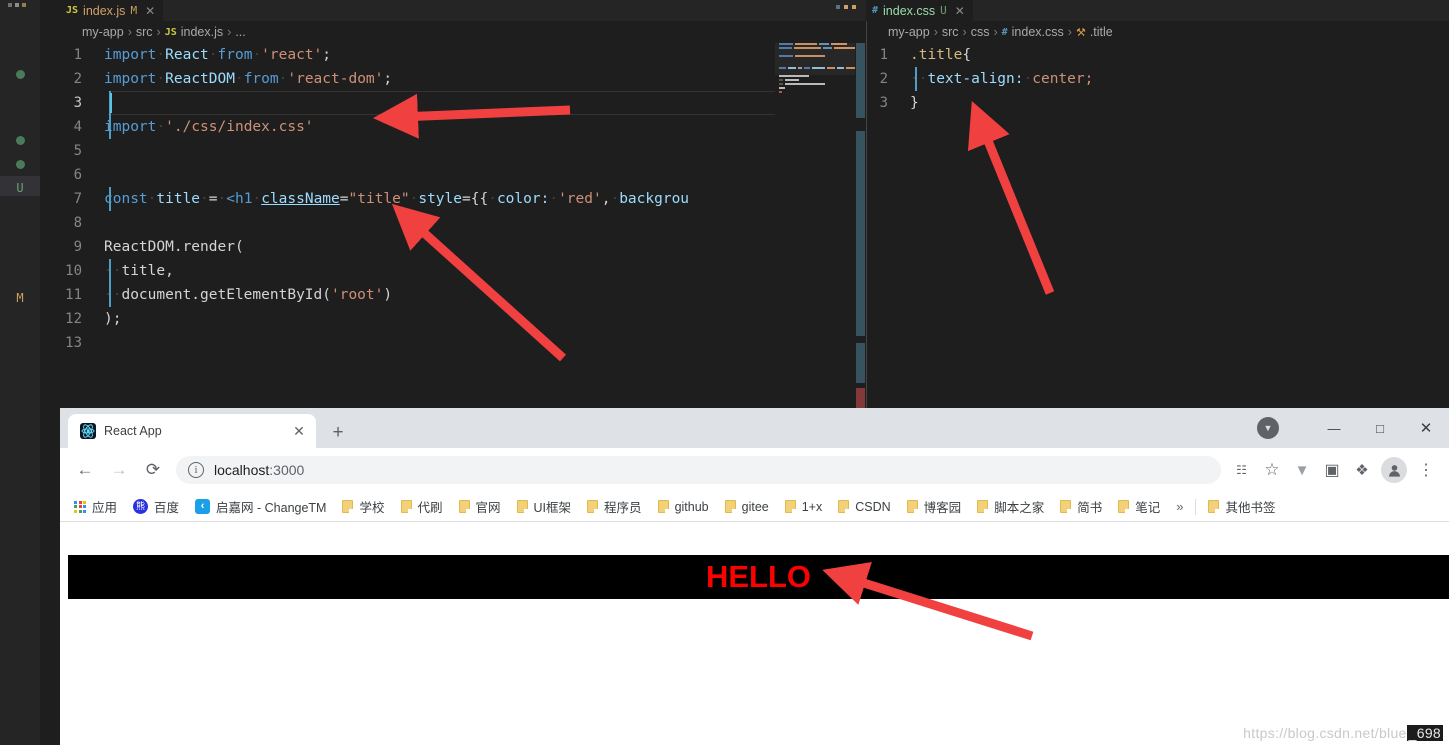 Image resolution: width=1449 pixels, height=745 pixels. What do you see at coordinates (698, 470) in the screenshot?
I see `address-bar: i localhost :3000` at bounding box center [698, 470].